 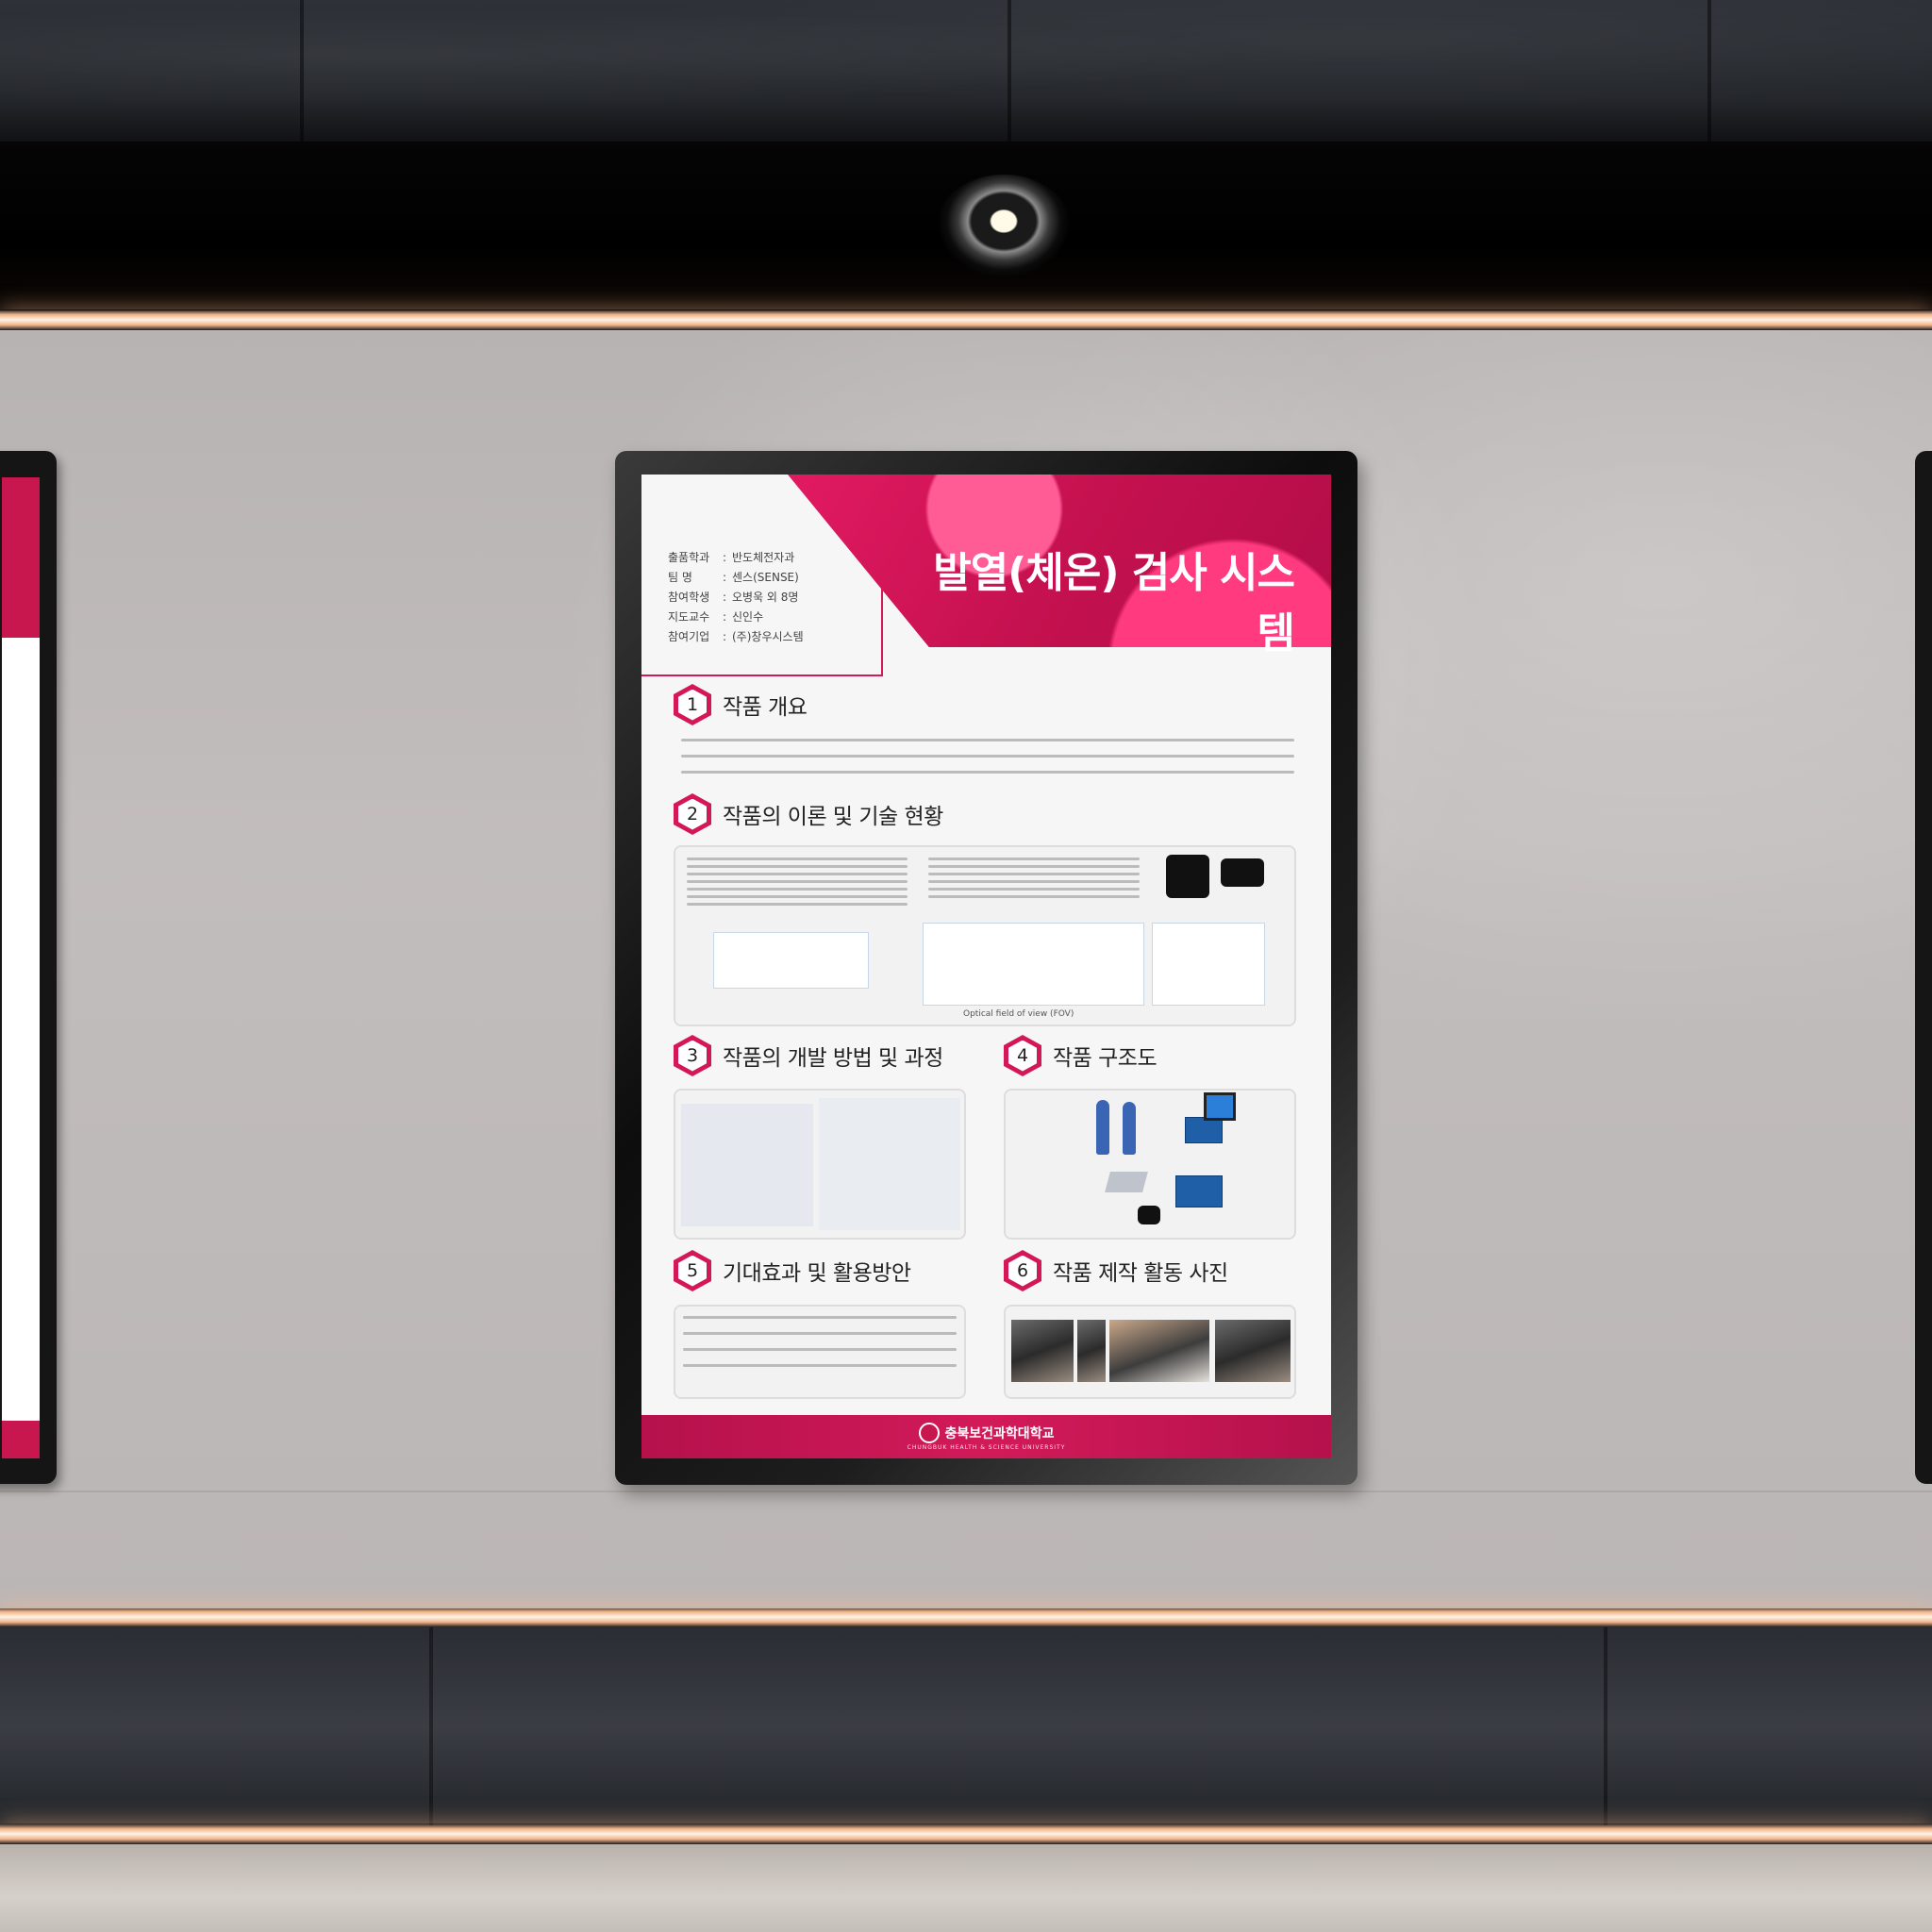 What do you see at coordinates (689, 617) in the screenshot?
I see `info-key: 지도교수` at bounding box center [689, 617].